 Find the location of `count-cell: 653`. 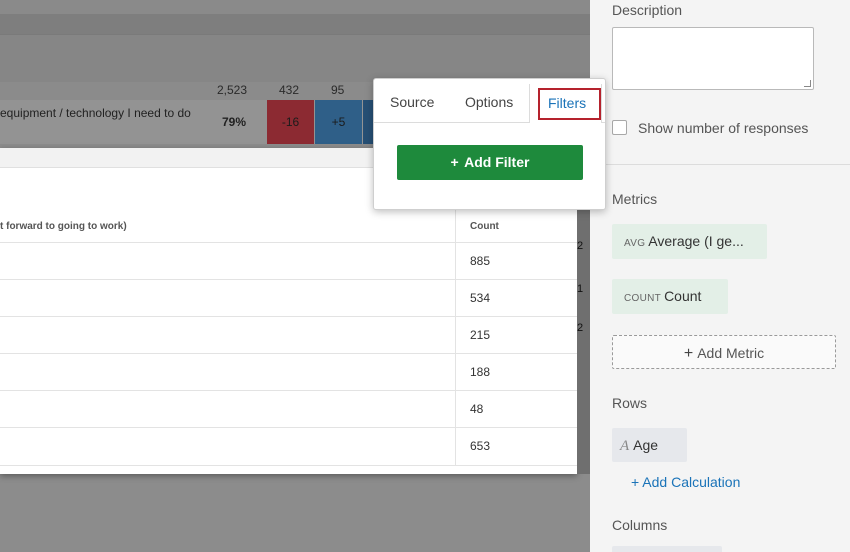

count-cell: 653 is located at coordinates (480, 446).